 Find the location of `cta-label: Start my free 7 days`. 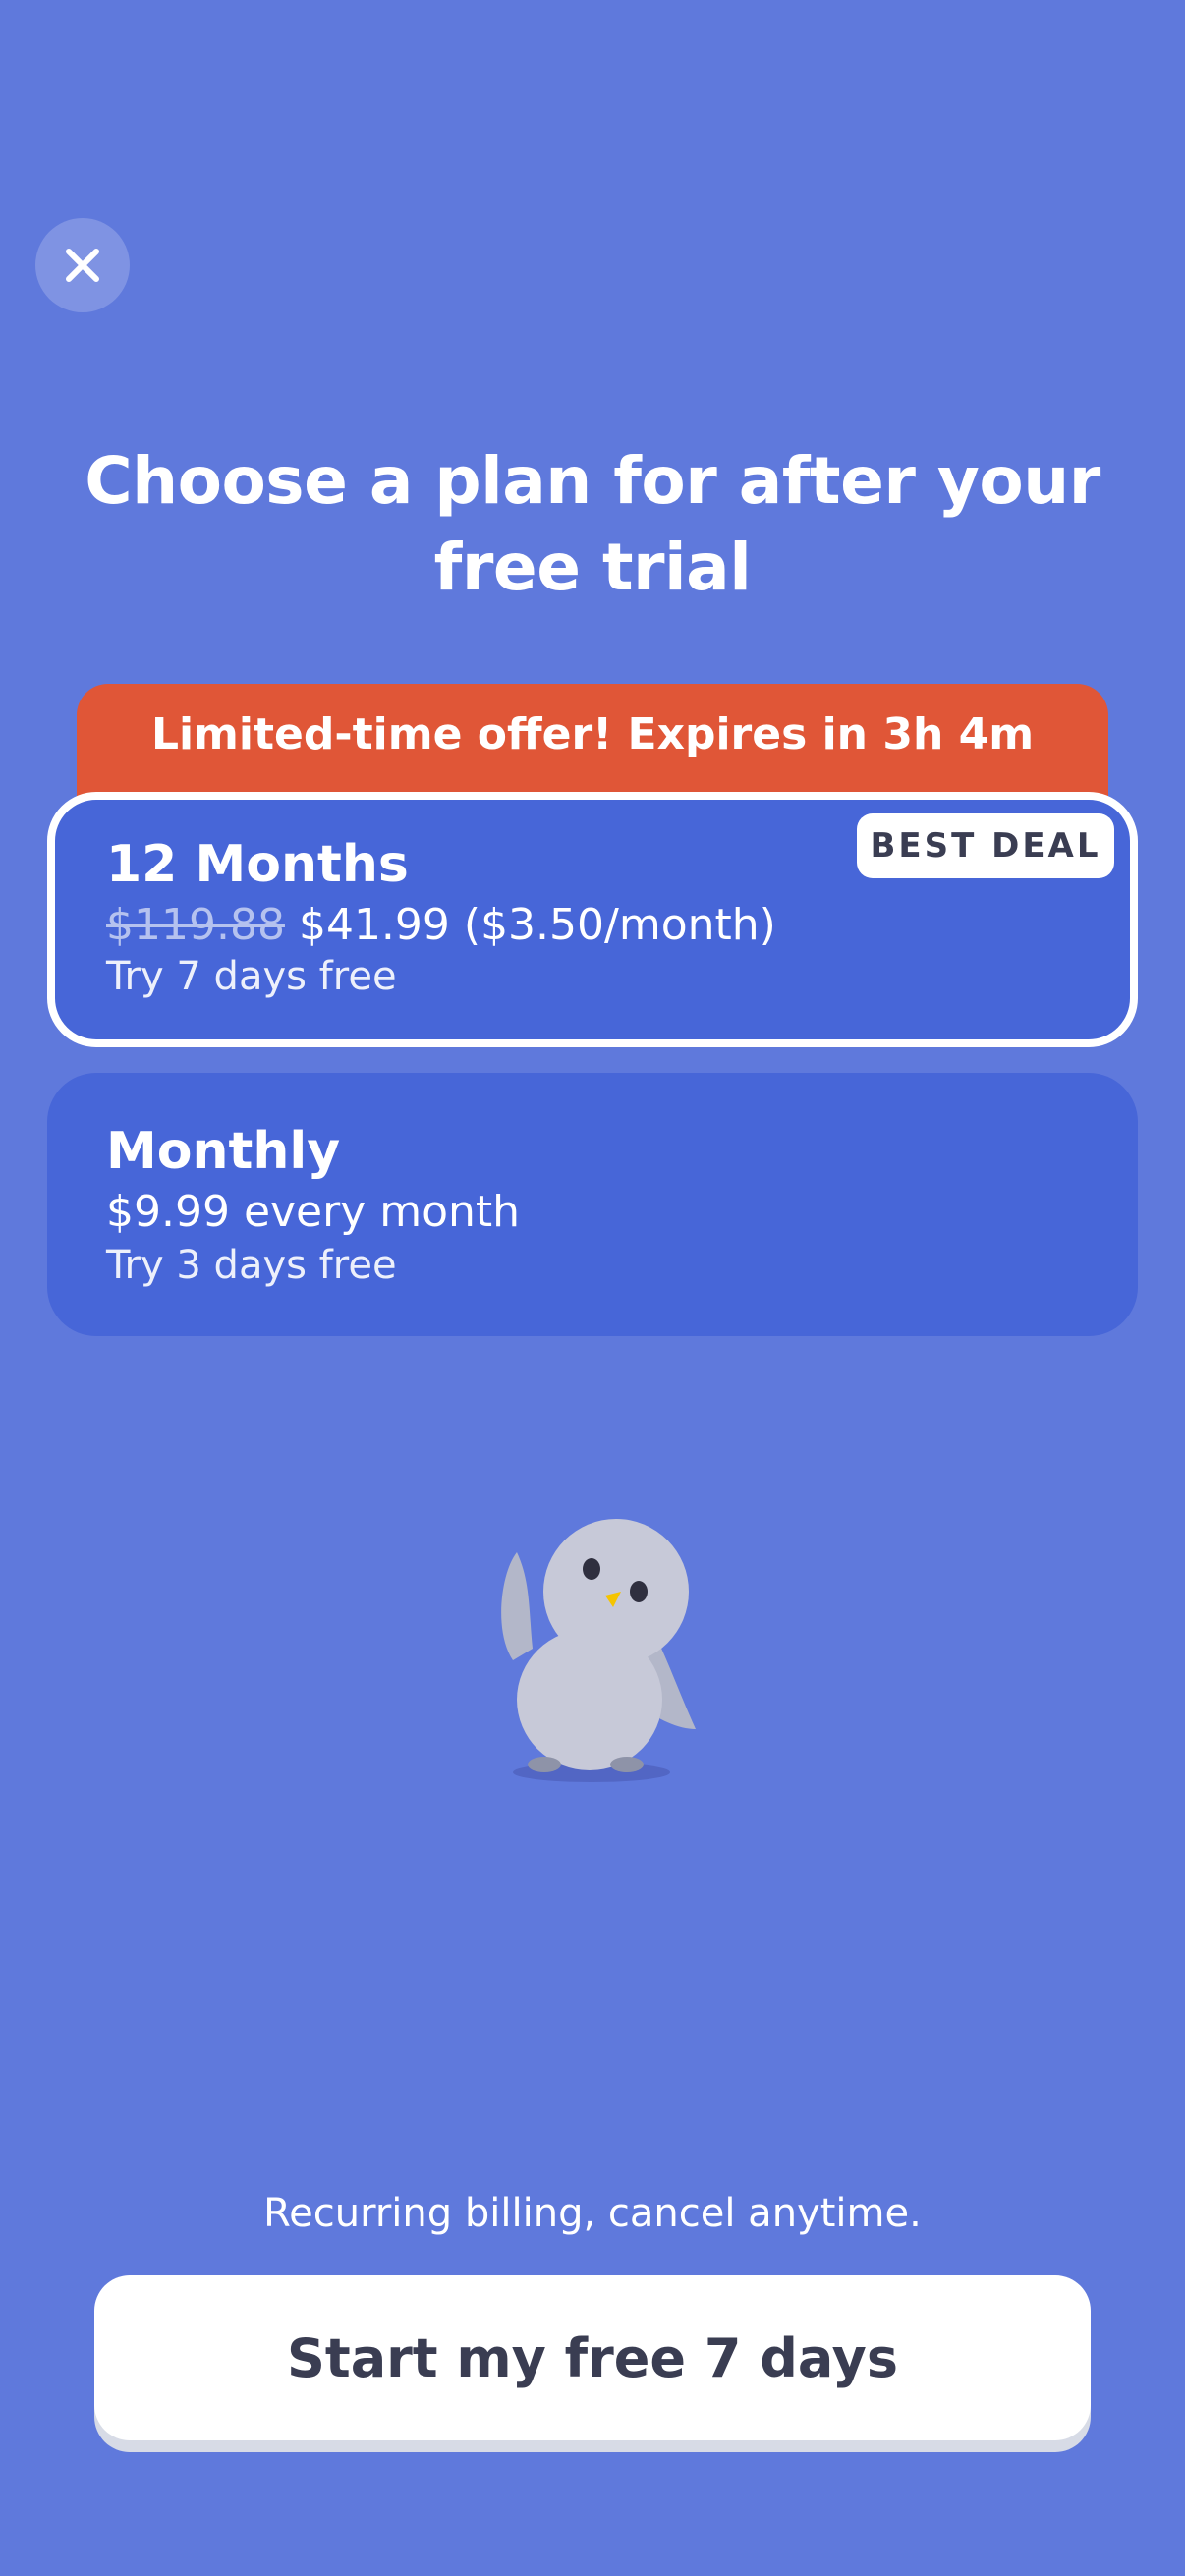

cta-label: Start my free 7 days is located at coordinates (592, 2357).